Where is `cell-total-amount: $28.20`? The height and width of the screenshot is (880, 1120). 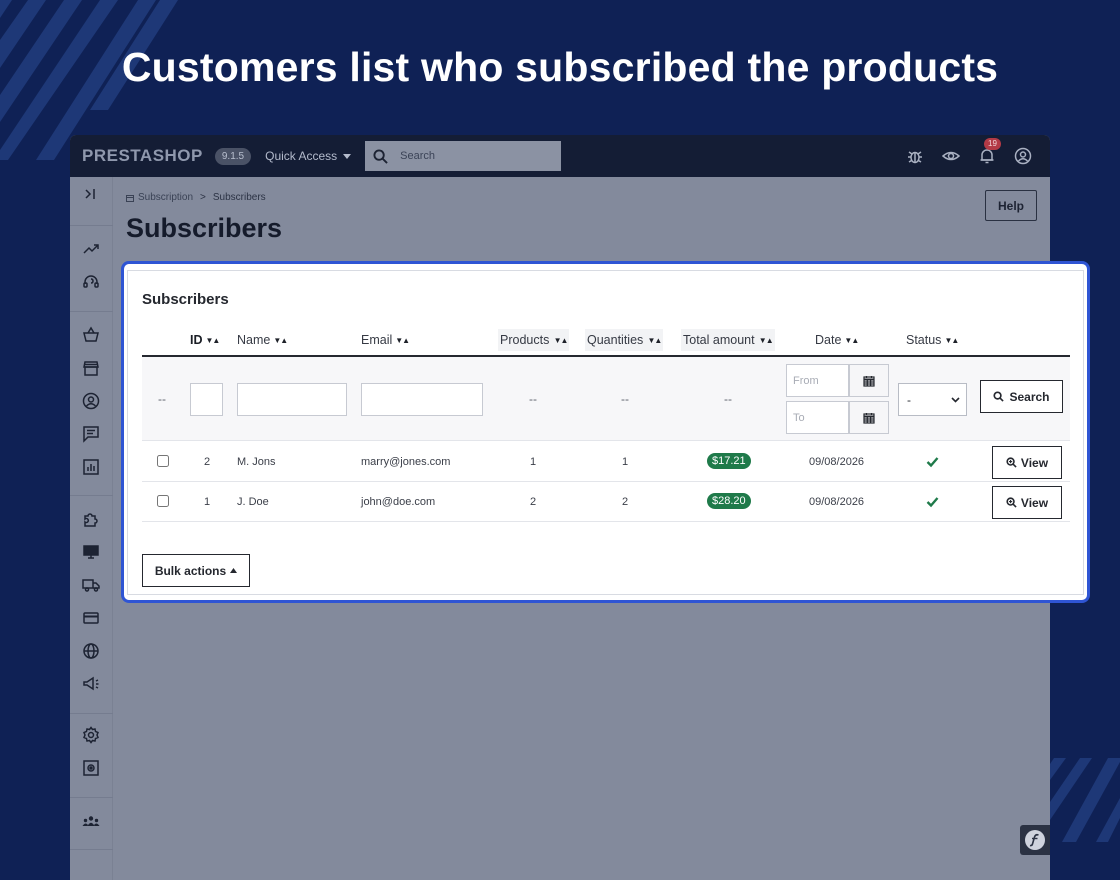
cell-total-amount: $28.20 is located at coordinates (729, 501).